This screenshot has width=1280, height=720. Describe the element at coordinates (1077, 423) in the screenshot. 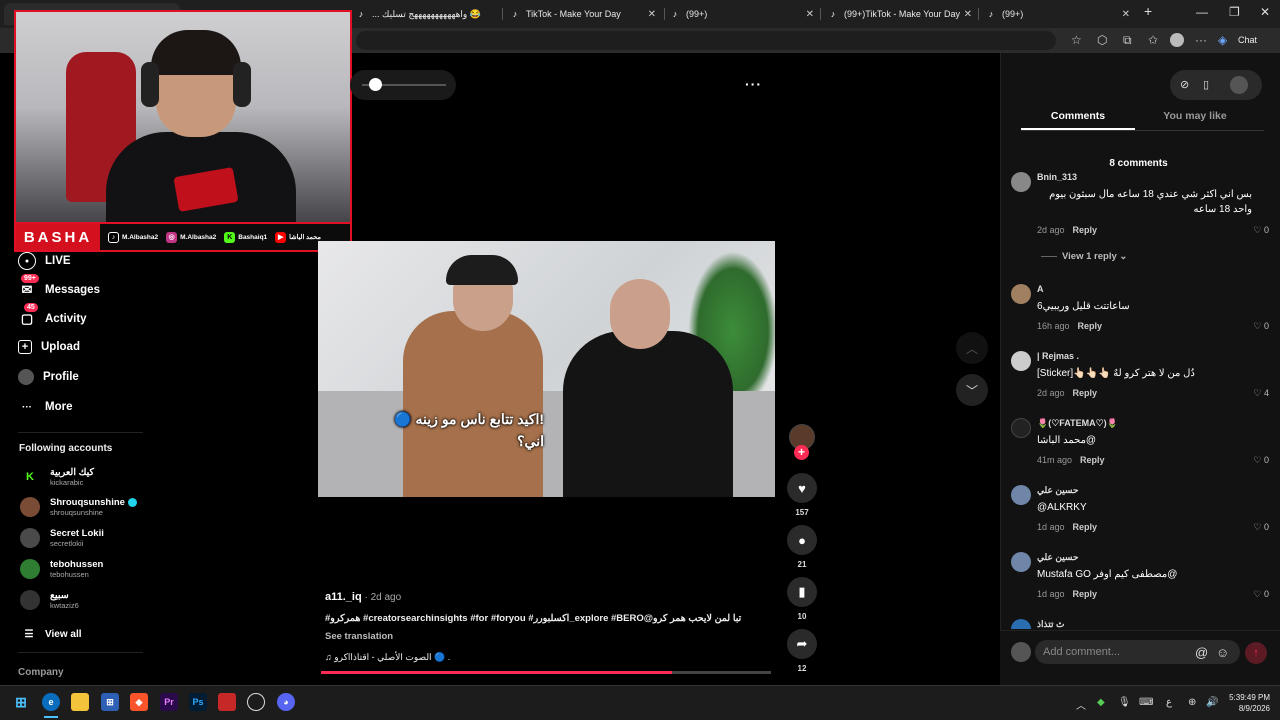

I see `comment-username: 🌷(♡FATEMA♡)🌷` at that location.